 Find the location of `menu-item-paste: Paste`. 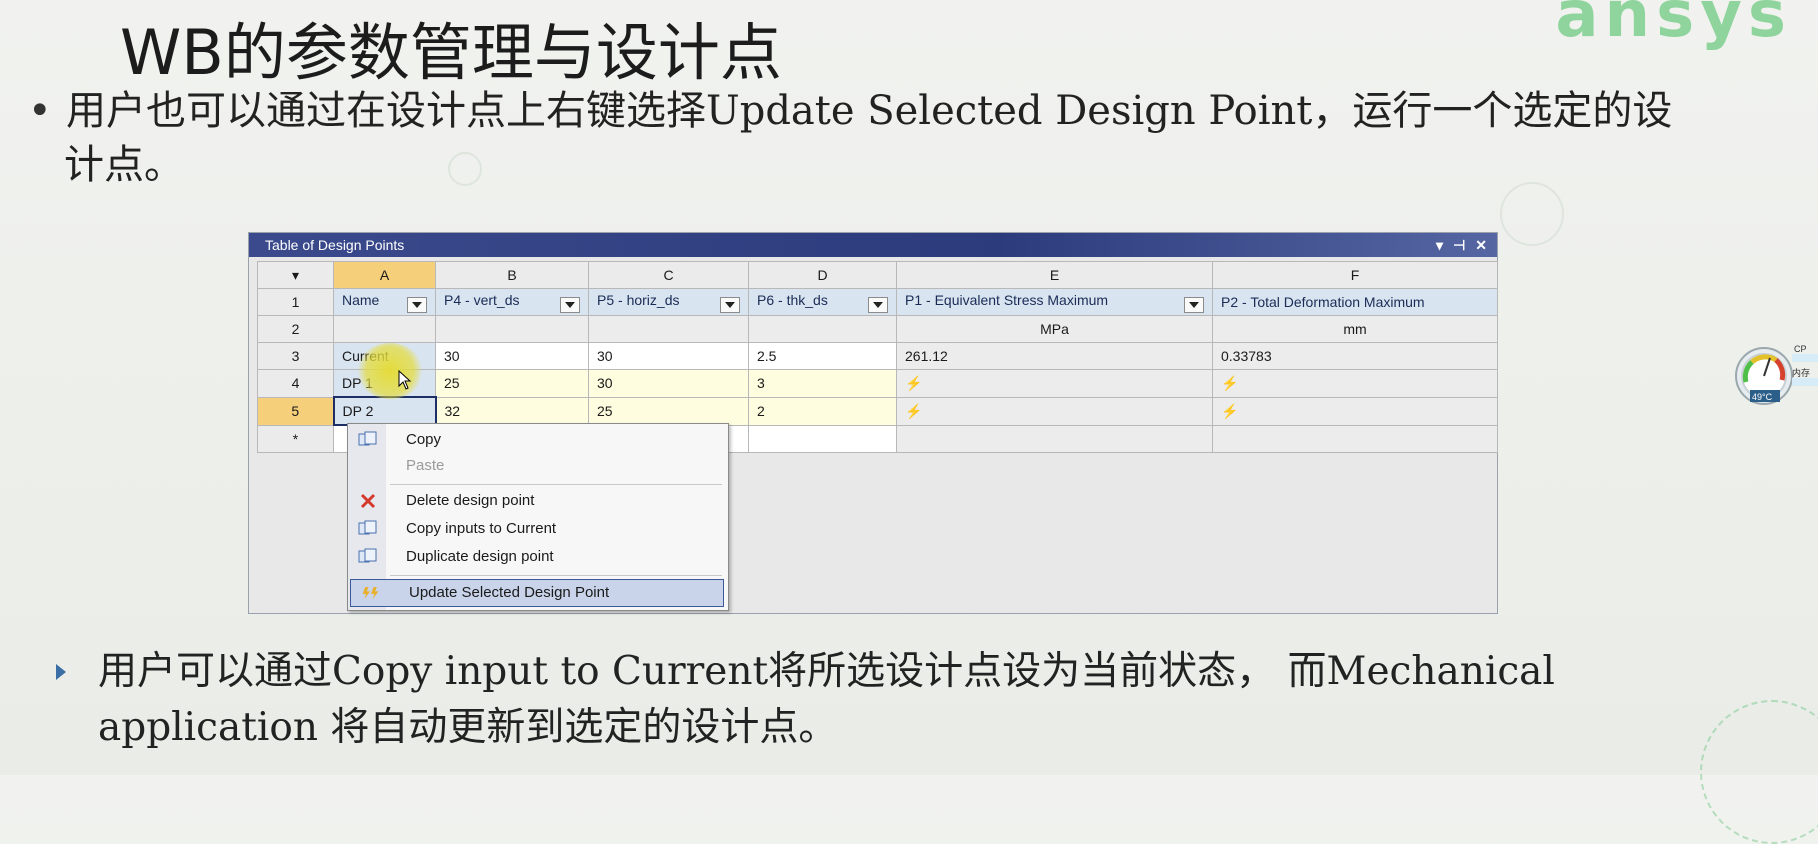

menu-item-paste: Paste is located at coordinates (538, 466).